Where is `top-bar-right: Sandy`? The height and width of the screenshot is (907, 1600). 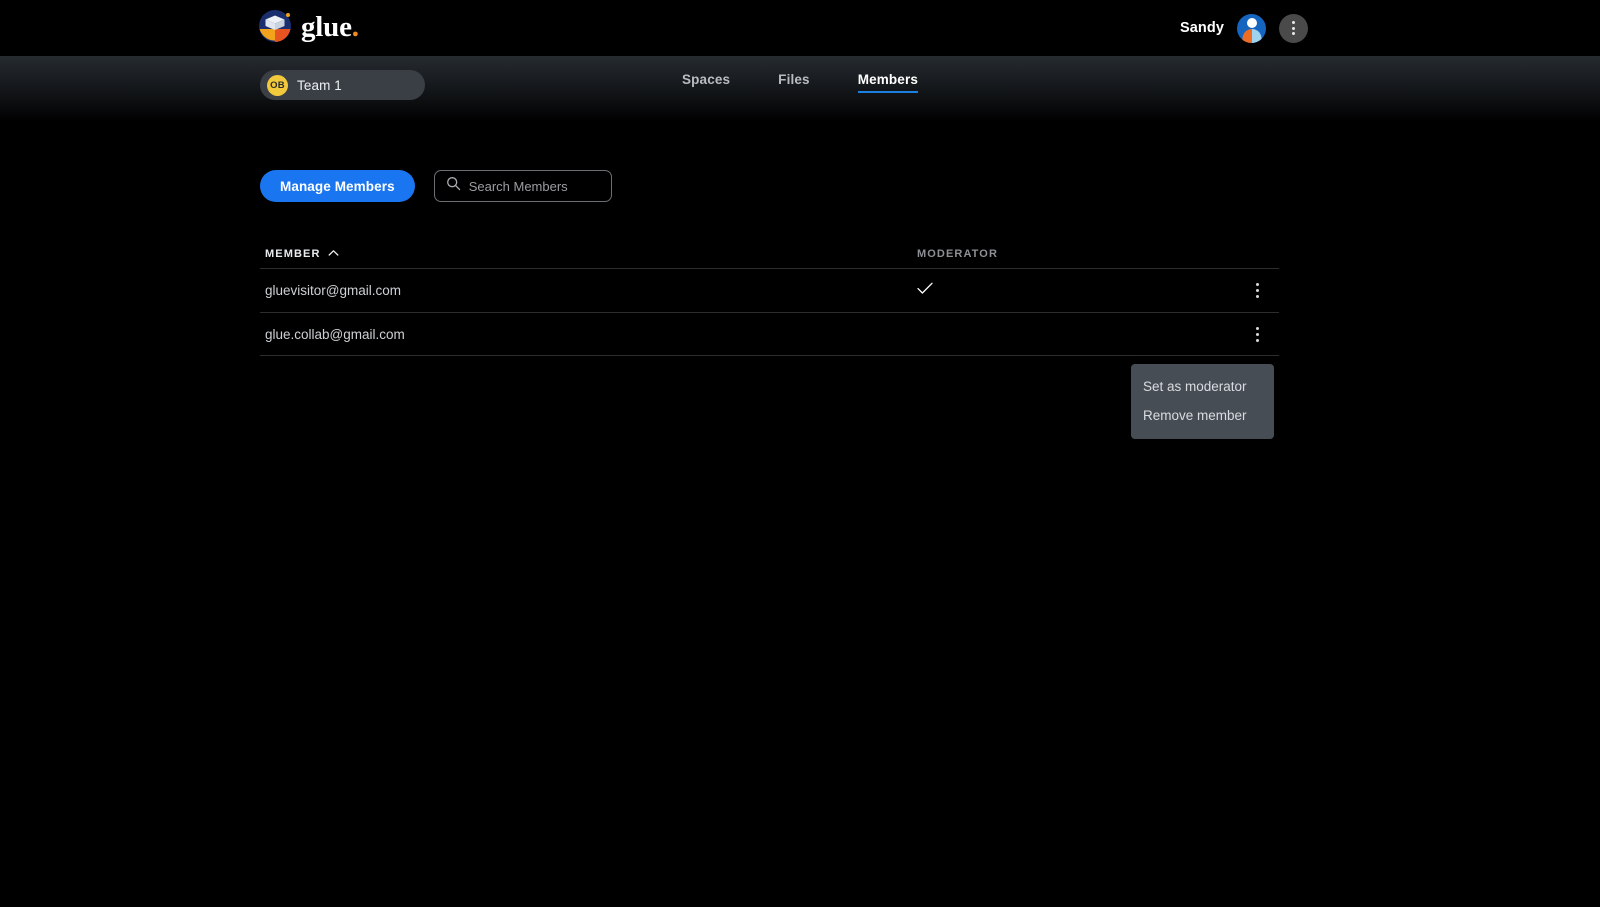 top-bar-right: Sandy is located at coordinates (1390, 28).